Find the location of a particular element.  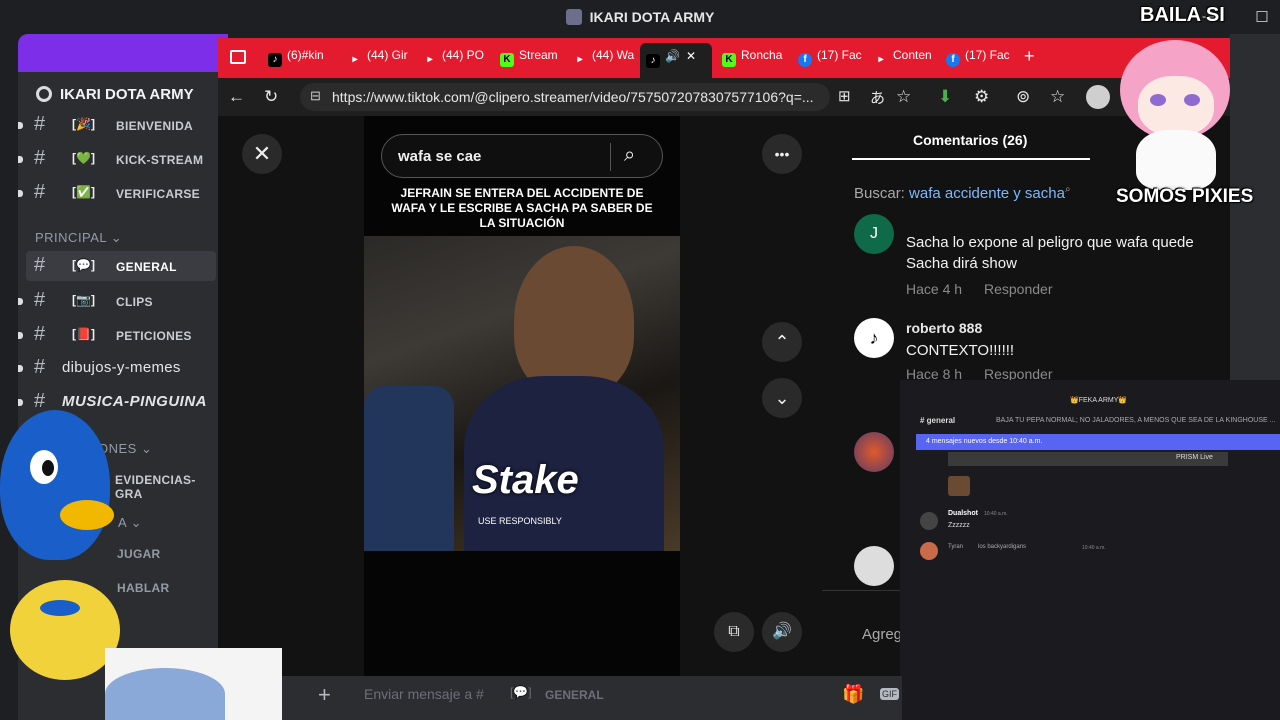

channel-bienvenida: # [🎉] BIENVENIDA is located at coordinates (118, 125).